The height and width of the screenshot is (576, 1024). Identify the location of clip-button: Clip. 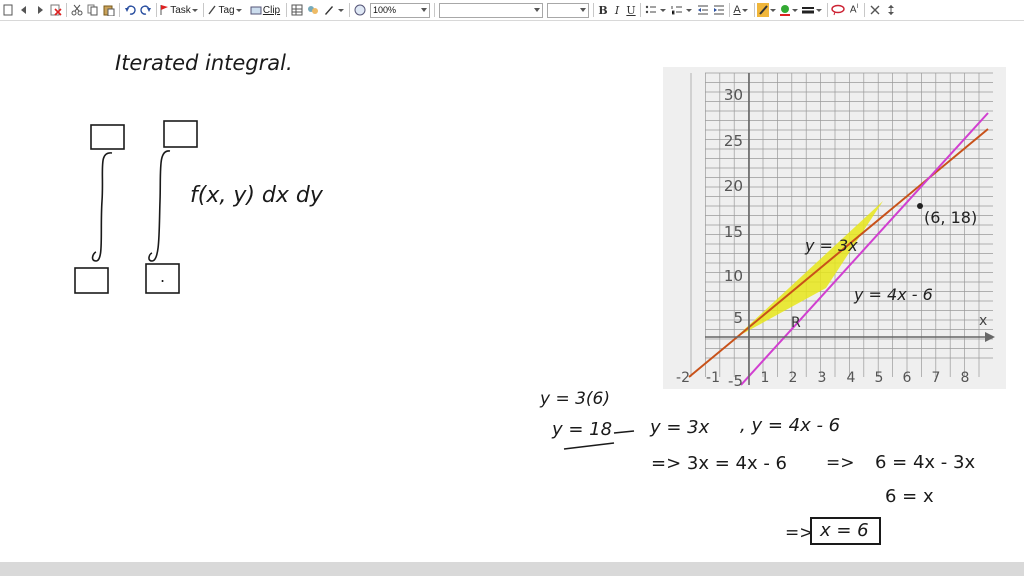
(265, 10).